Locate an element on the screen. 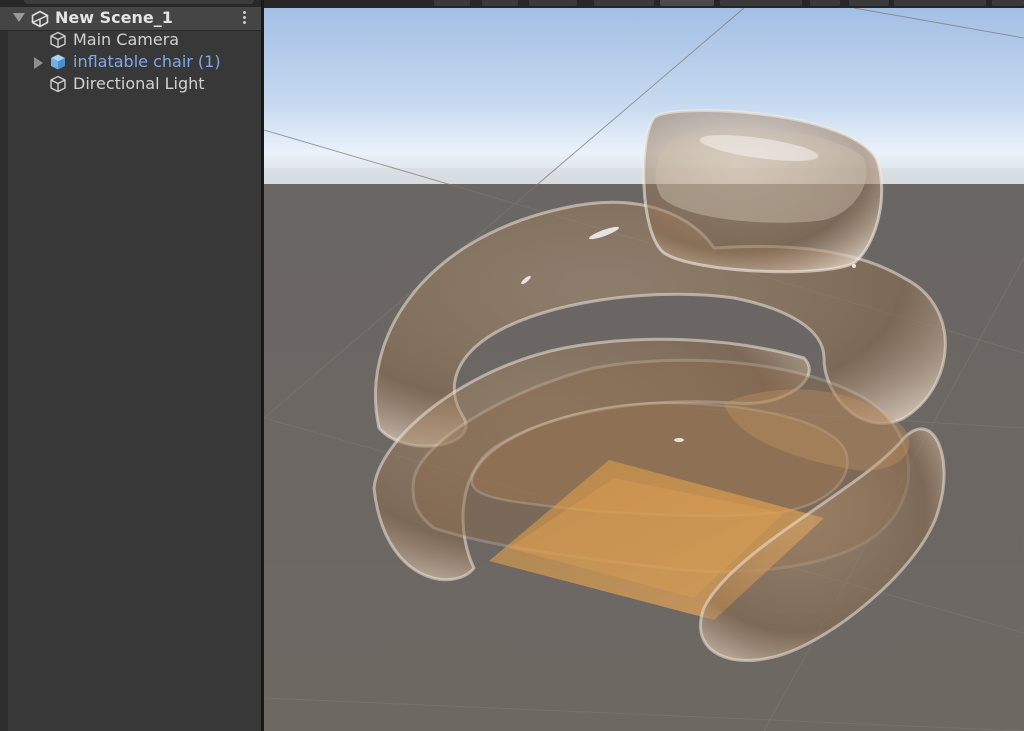 This screenshot has width=1024, height=731. hierarchy-item-label: Directional Light is located at coordinates (139, 83).